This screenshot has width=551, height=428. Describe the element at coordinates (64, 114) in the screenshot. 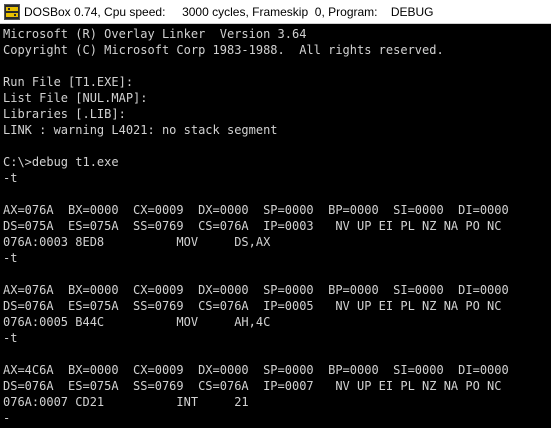

I see `console-line: Libraries [.LIB]:` at that location.